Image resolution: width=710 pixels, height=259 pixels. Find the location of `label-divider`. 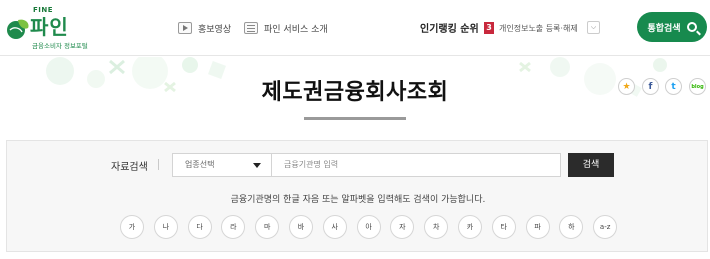

label-divider is located at coordinates (158, 164).